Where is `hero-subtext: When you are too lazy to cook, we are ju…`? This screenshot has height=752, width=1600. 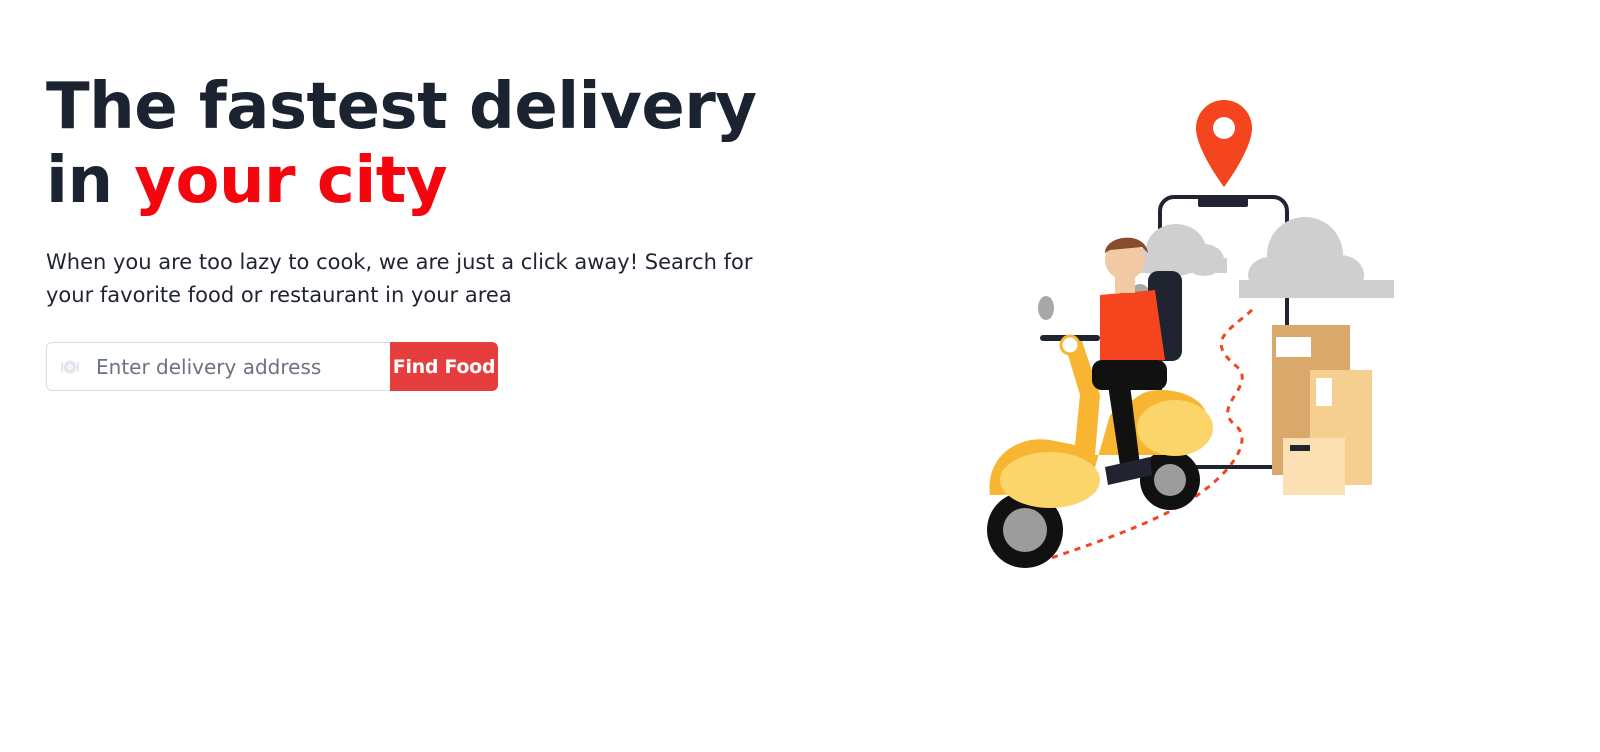
hero-subtext: When you are too lazy to cook, we are ju… is located at coordinates (399, 278).